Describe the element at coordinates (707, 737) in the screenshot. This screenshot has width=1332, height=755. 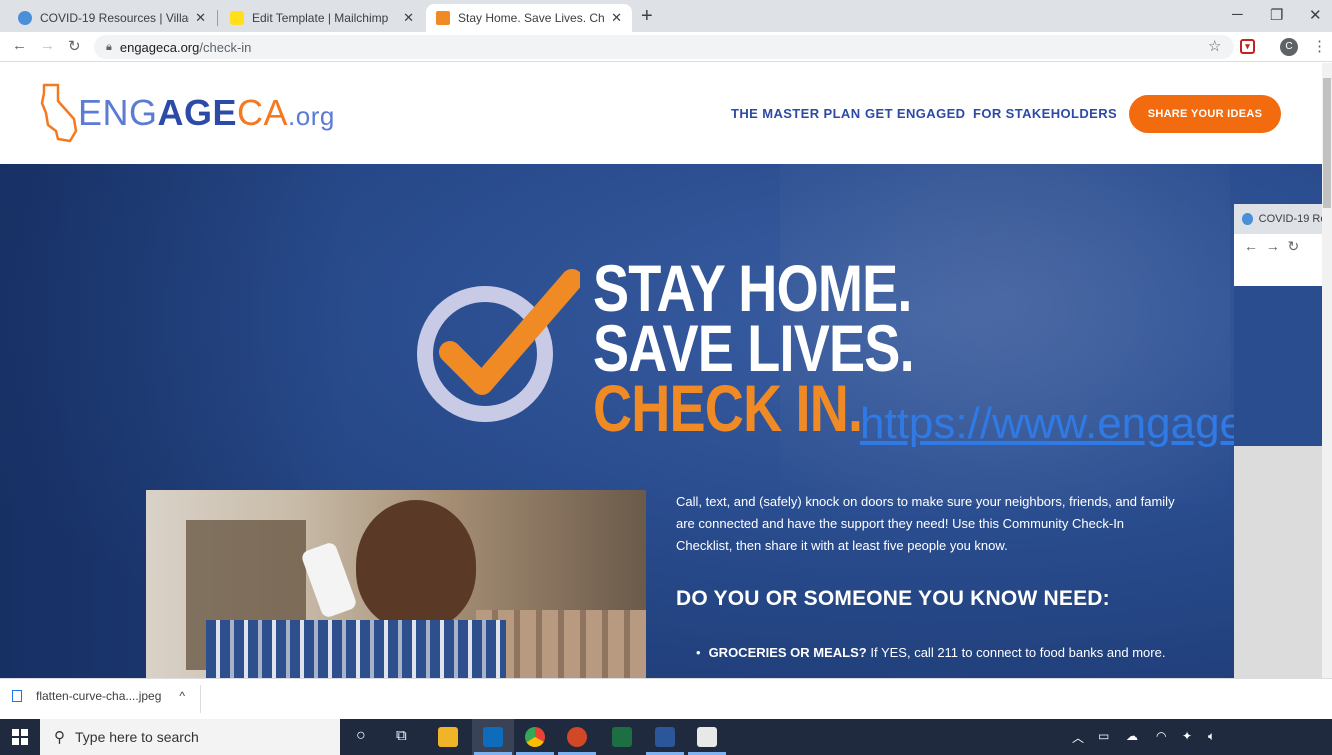
I see `photos-icon` at that location.